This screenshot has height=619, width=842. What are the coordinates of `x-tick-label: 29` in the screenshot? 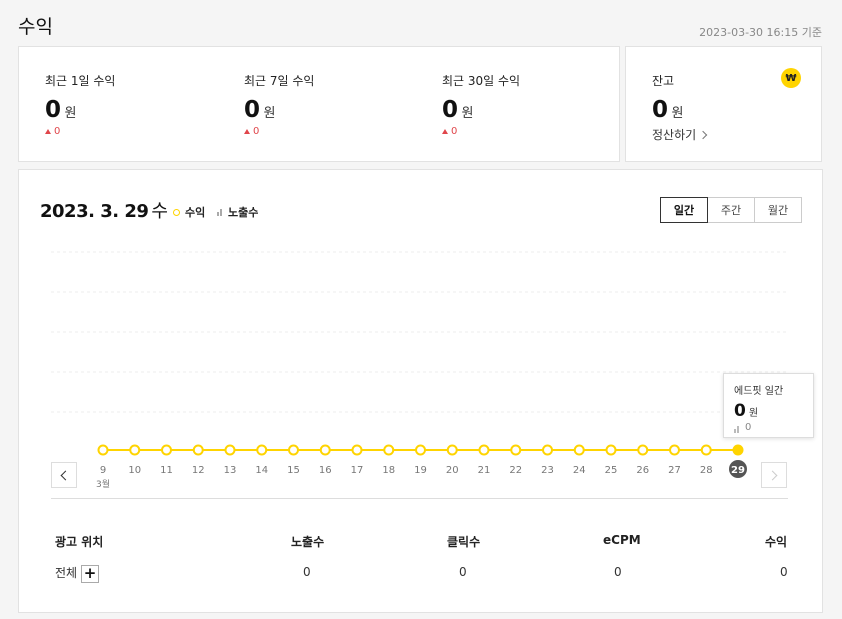 It's located at (738, 470).